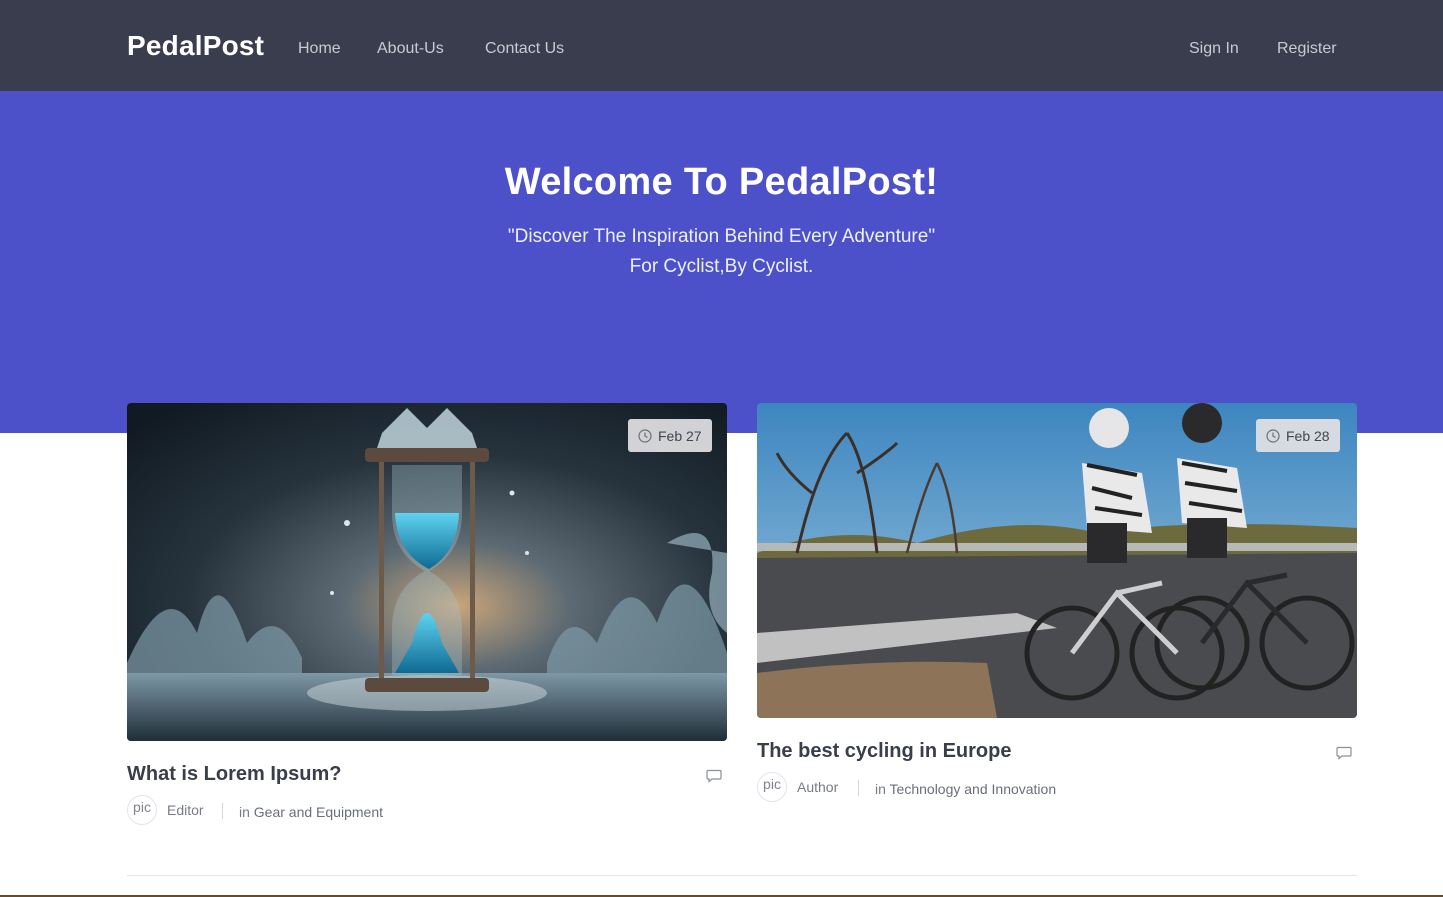  I want to click on author-name: Author, so click(817, 787).